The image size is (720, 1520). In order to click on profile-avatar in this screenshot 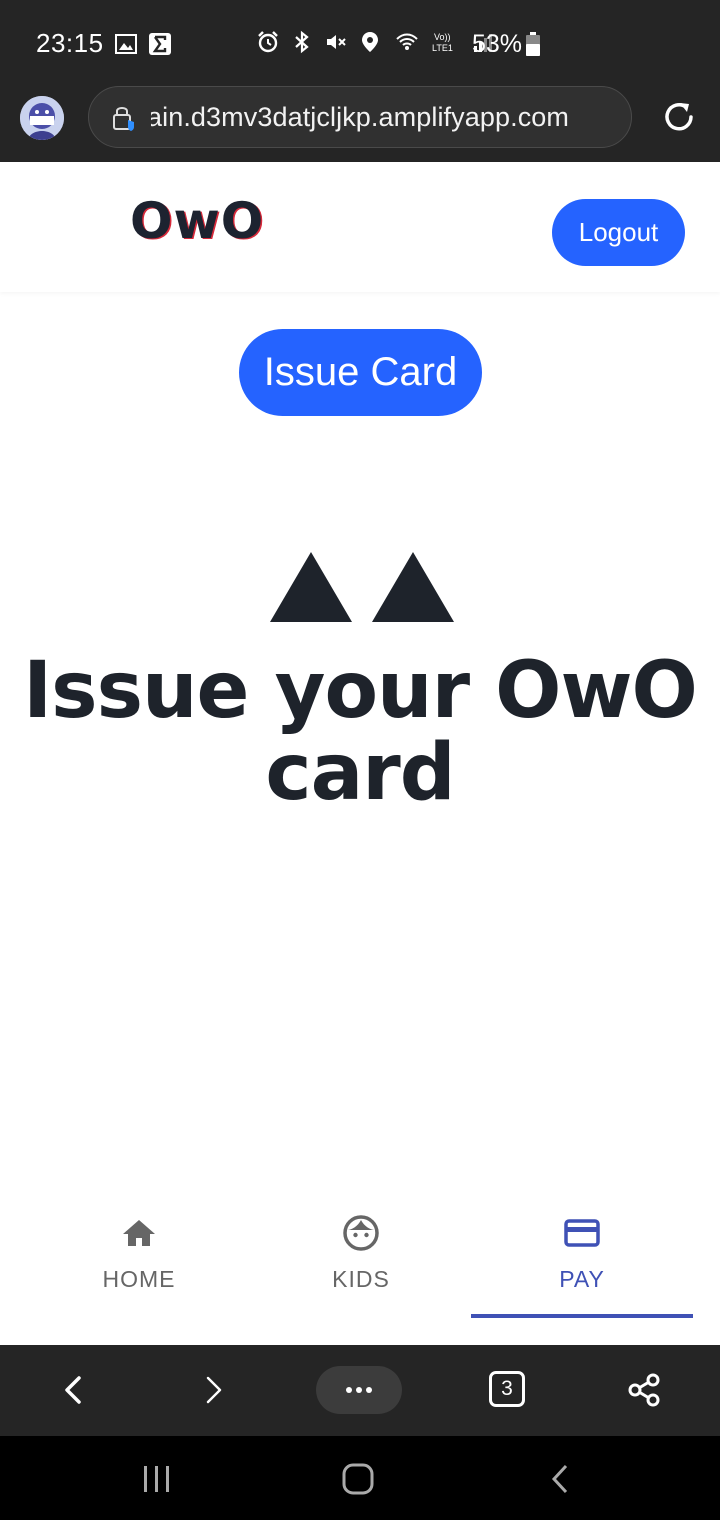, I will do `click(42, 118)`.